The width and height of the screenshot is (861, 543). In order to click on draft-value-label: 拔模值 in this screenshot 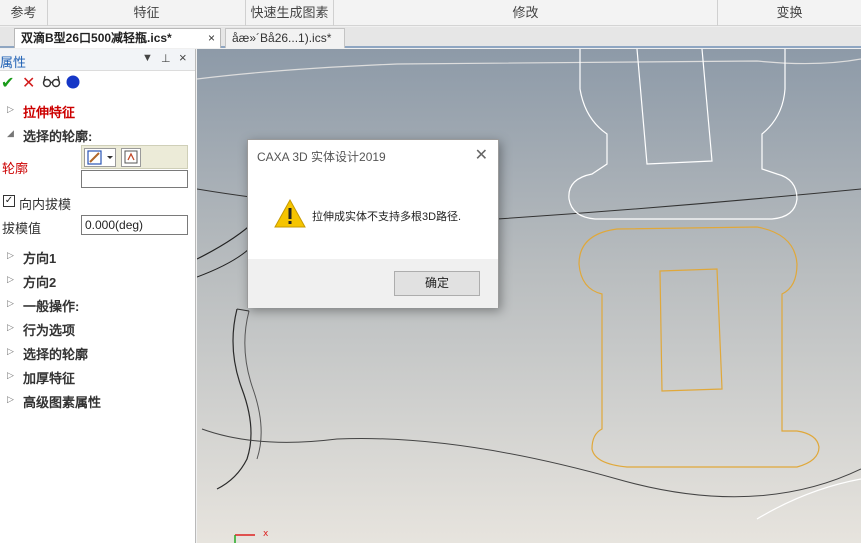, I will do `click(22, 228)`.